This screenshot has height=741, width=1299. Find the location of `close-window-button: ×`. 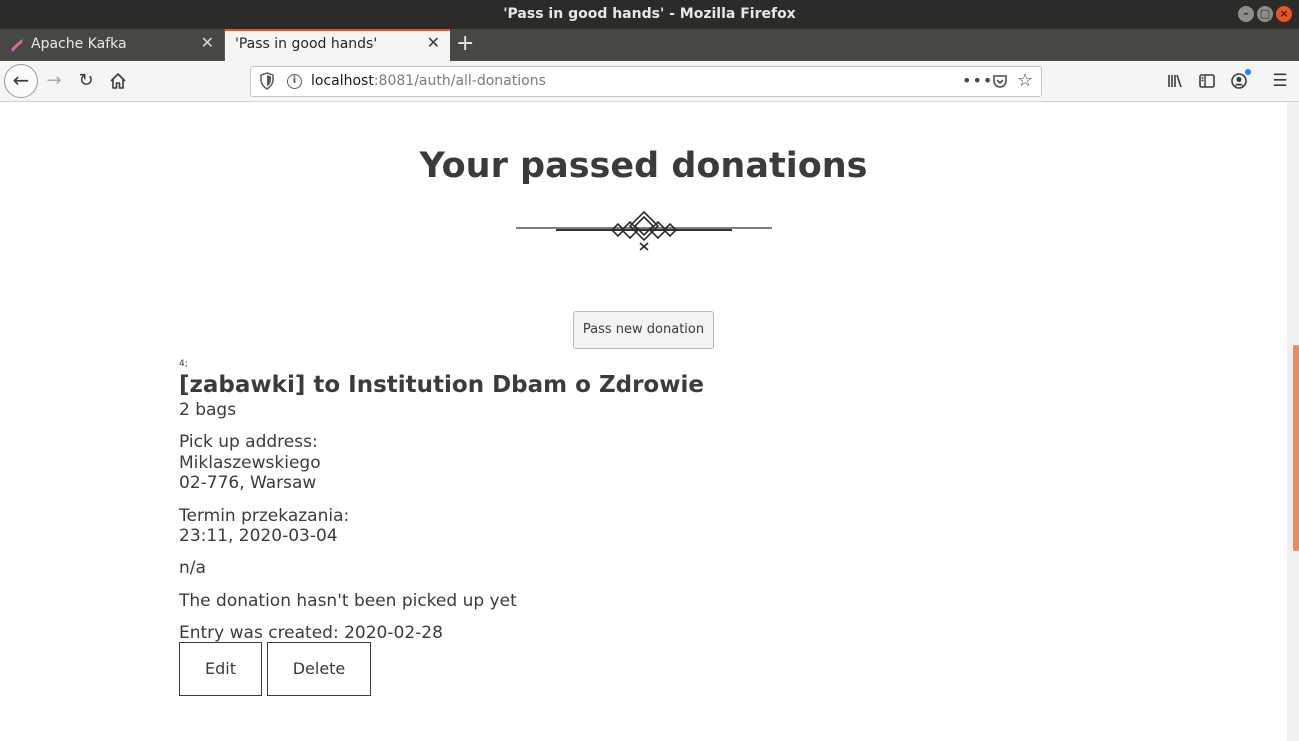

close-window-button: × is located at coordinates (1284, 14).